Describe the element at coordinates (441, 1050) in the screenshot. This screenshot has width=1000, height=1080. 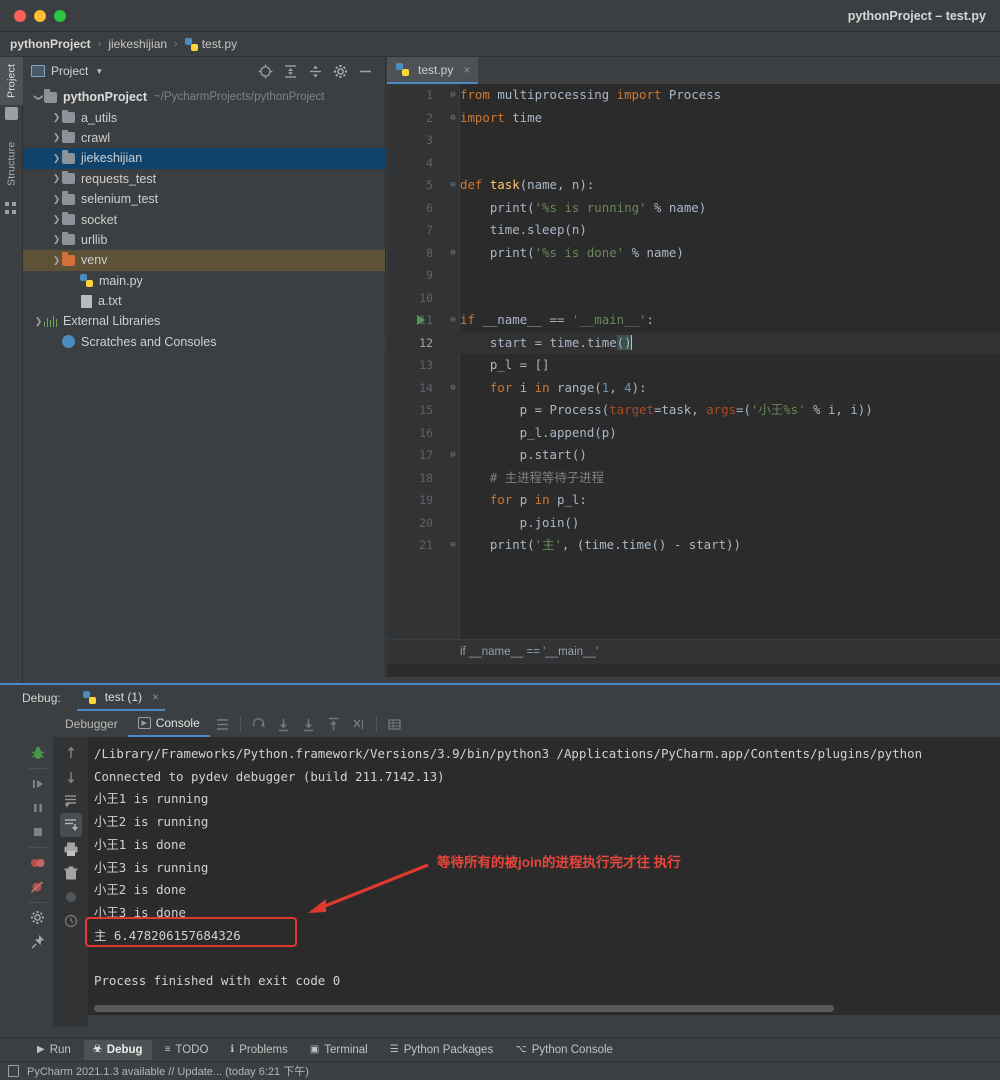
I see `bottom-tab-python-packages: ☰ Python Packages` at that location.